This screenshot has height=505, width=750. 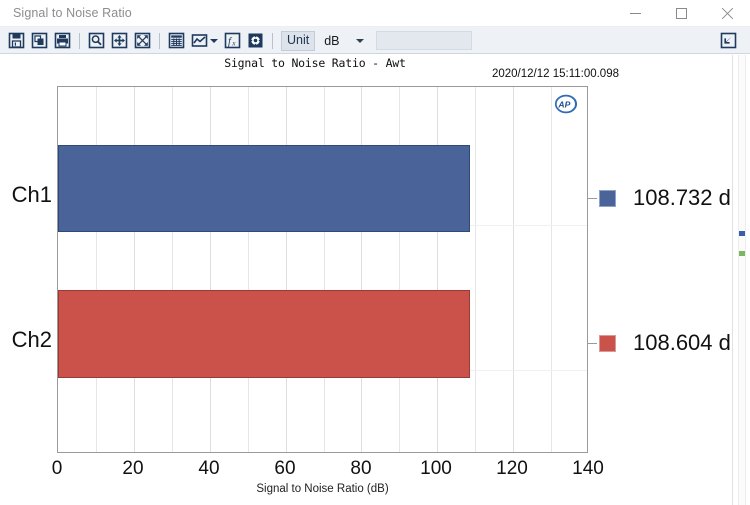 What do you see at coordinates (142, 40) in the screenshot?
I see `fit-icon` at bounding box center [142, 40].